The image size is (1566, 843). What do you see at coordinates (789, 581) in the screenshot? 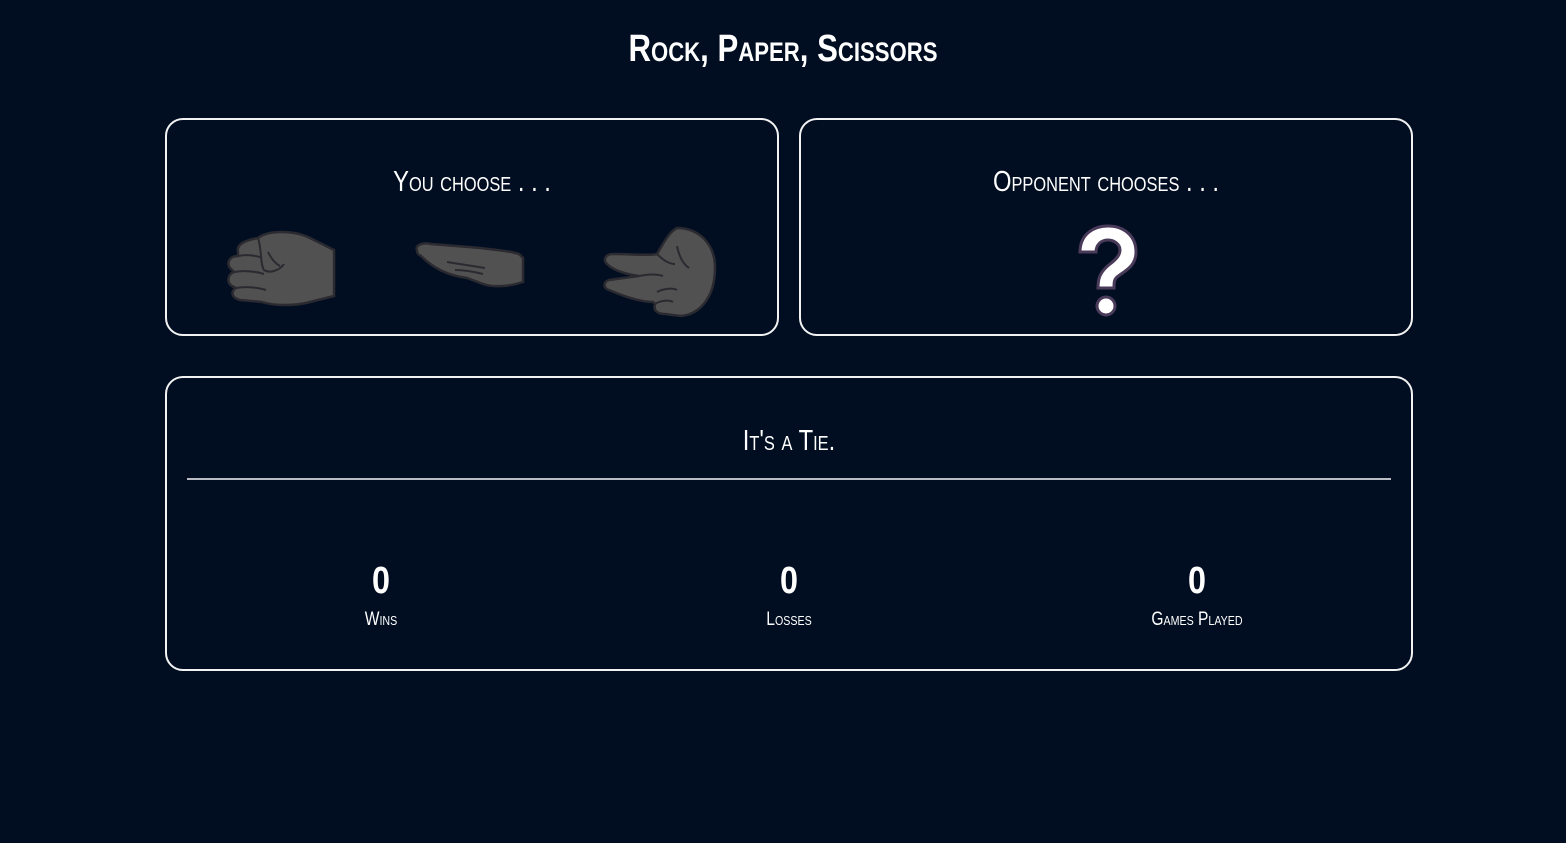
I see `losses-count: 0` at bounding box center [789, 581].